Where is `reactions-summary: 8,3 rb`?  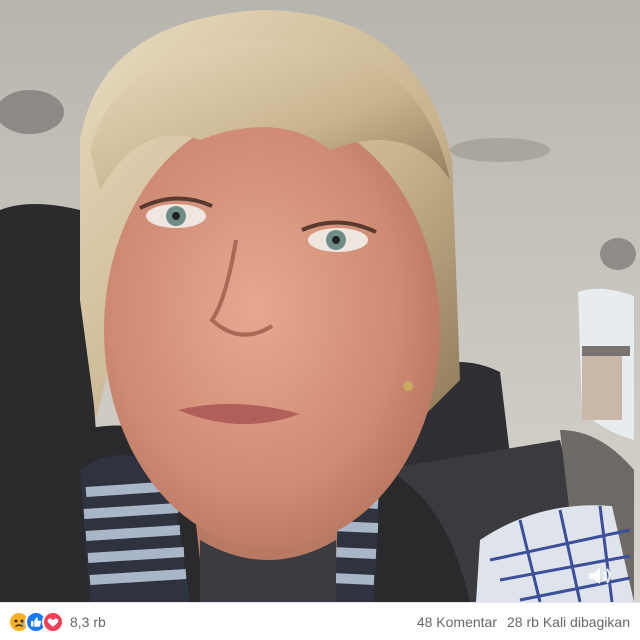 reactions-summary: 8,3 rb is located at coordinates (57, 621).